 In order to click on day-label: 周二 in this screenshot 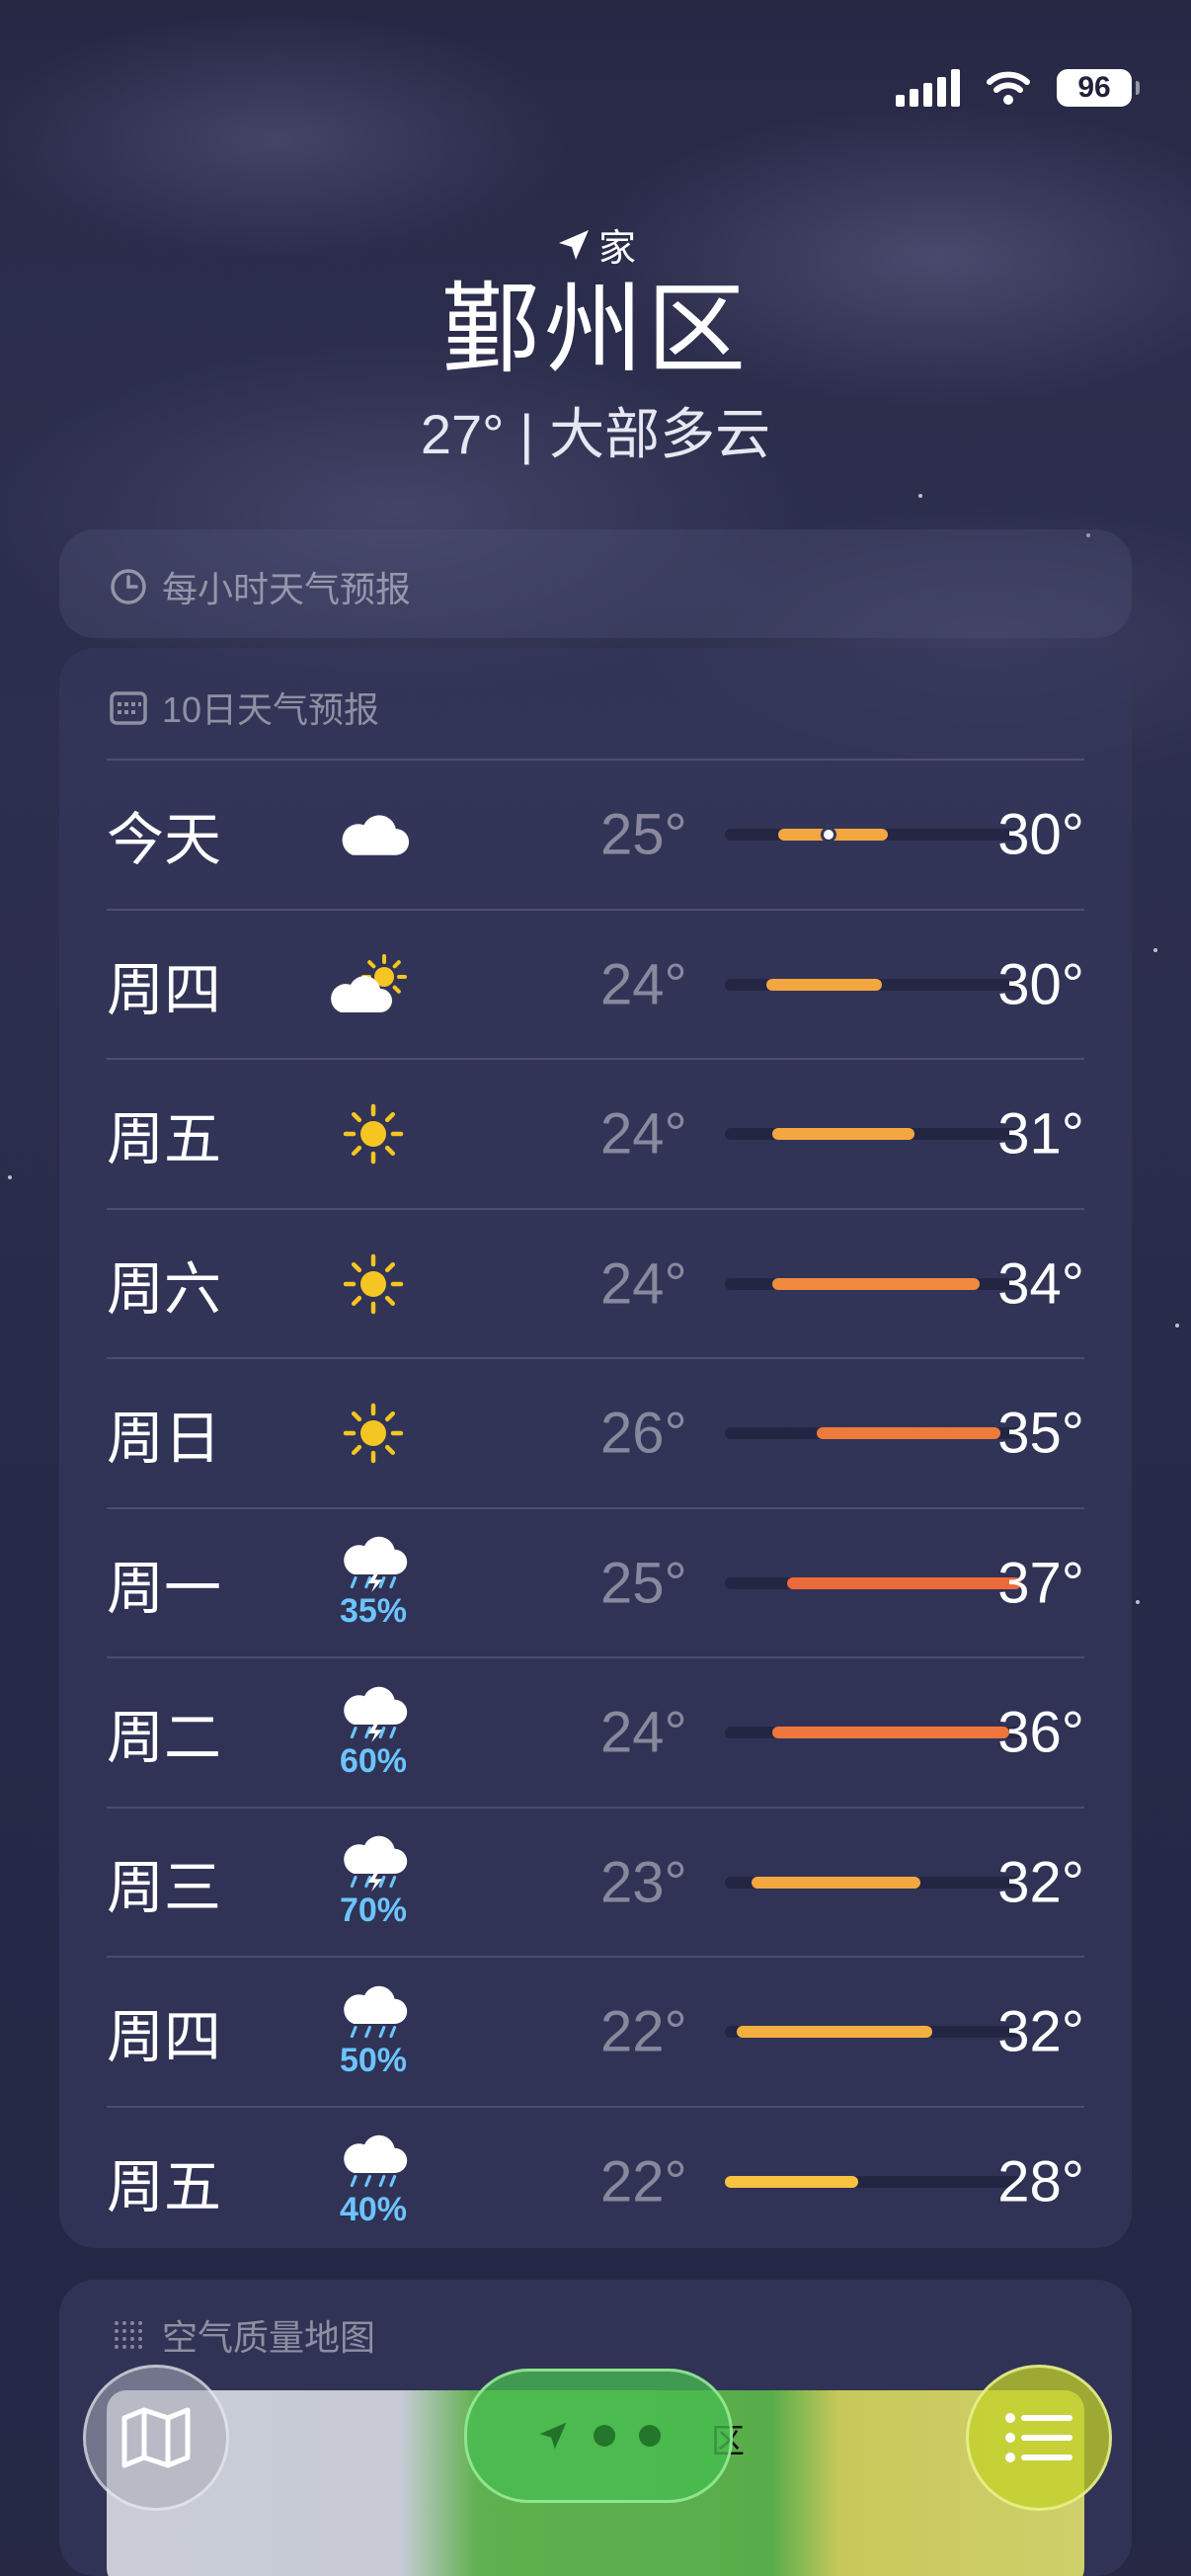, I will do `click(164, 1738)`.